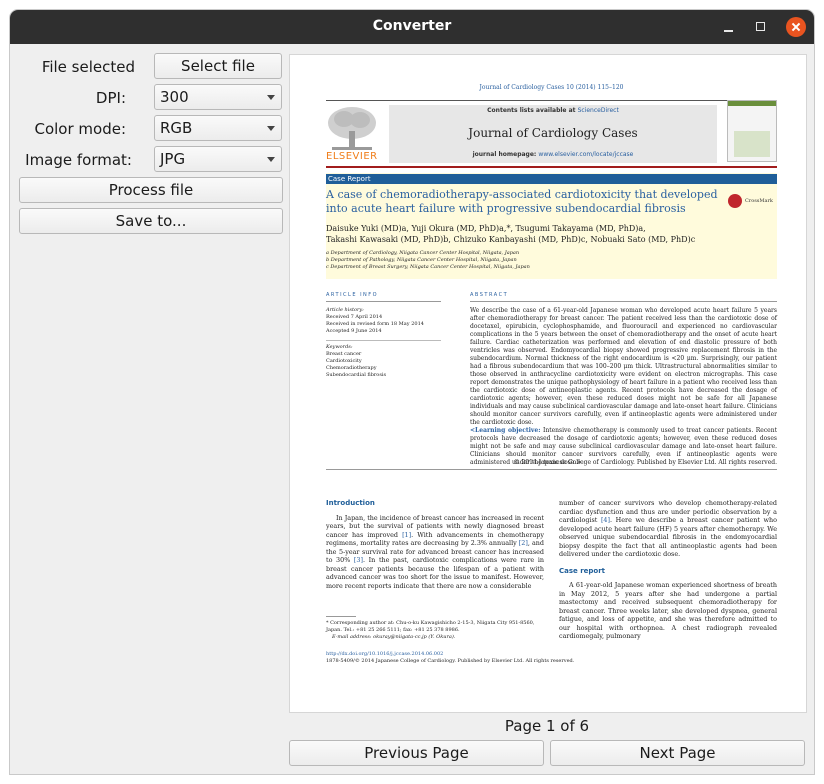 This screenshot has width=824, height=784. Describe the element at coordinates (352, 128) in the screenshot. I see `tree-icon` at that location.